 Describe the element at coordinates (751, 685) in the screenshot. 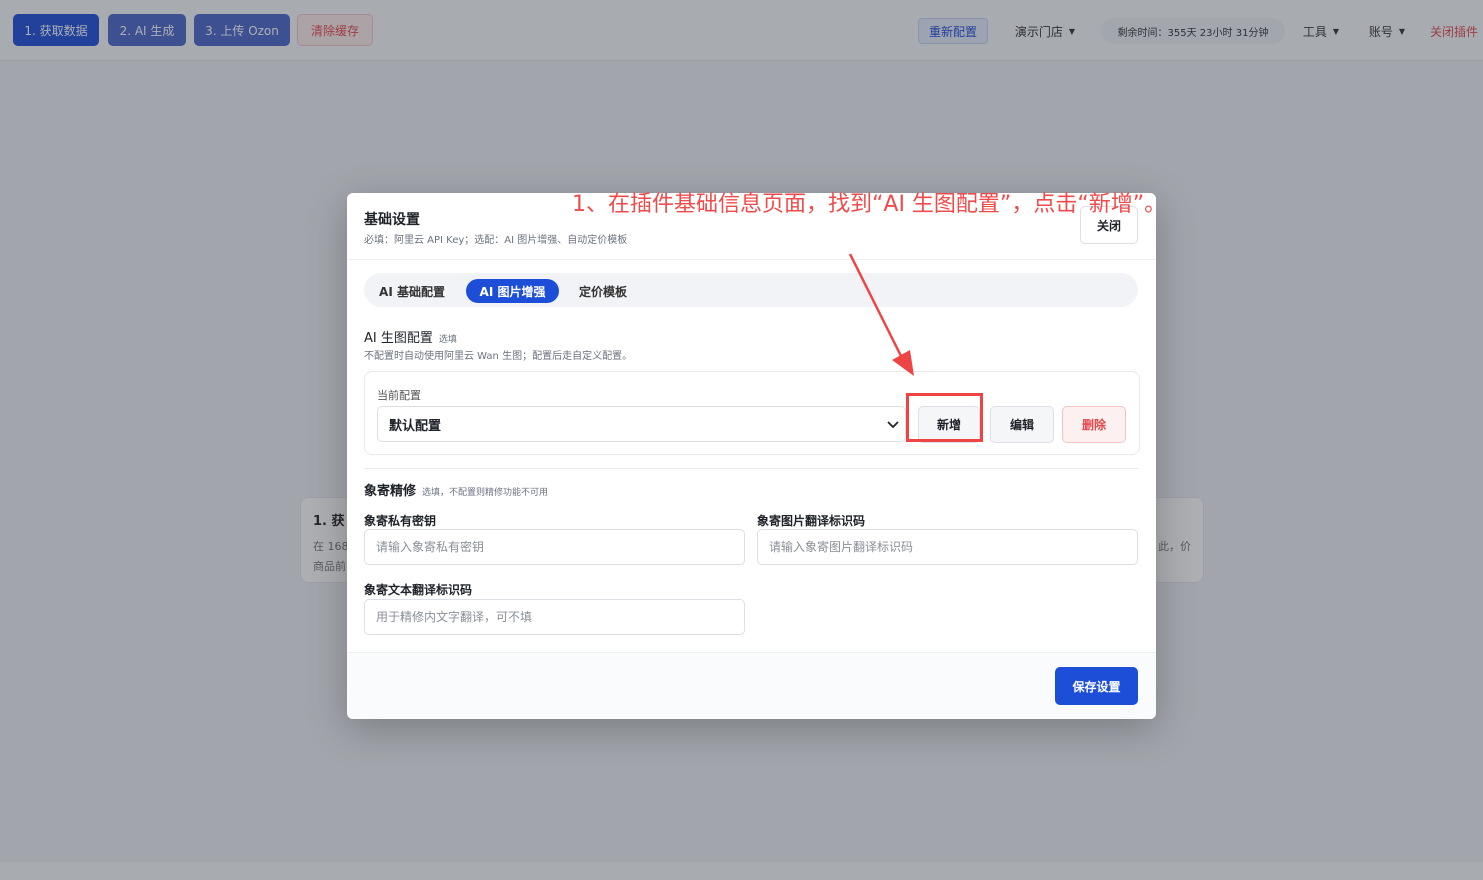

I see `modal-footer: 保存设置` at that location.